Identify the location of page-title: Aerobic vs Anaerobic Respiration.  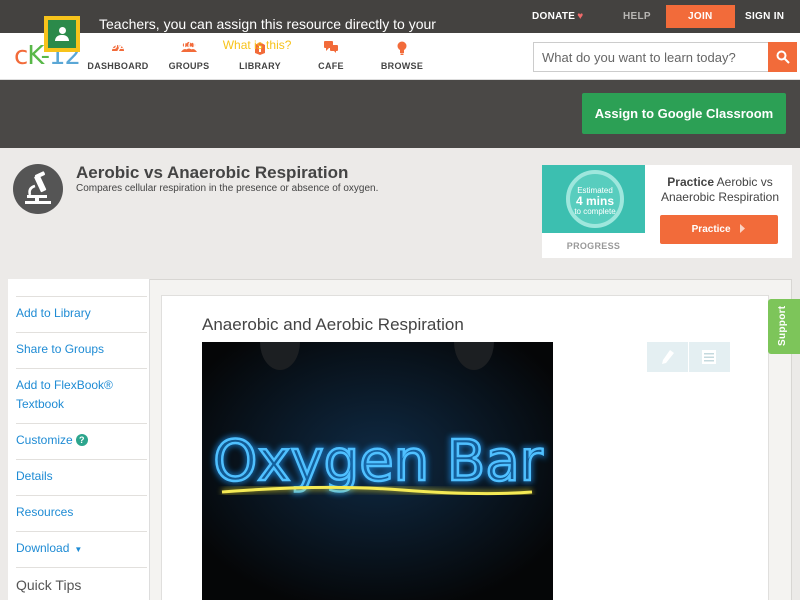
(212, 172).